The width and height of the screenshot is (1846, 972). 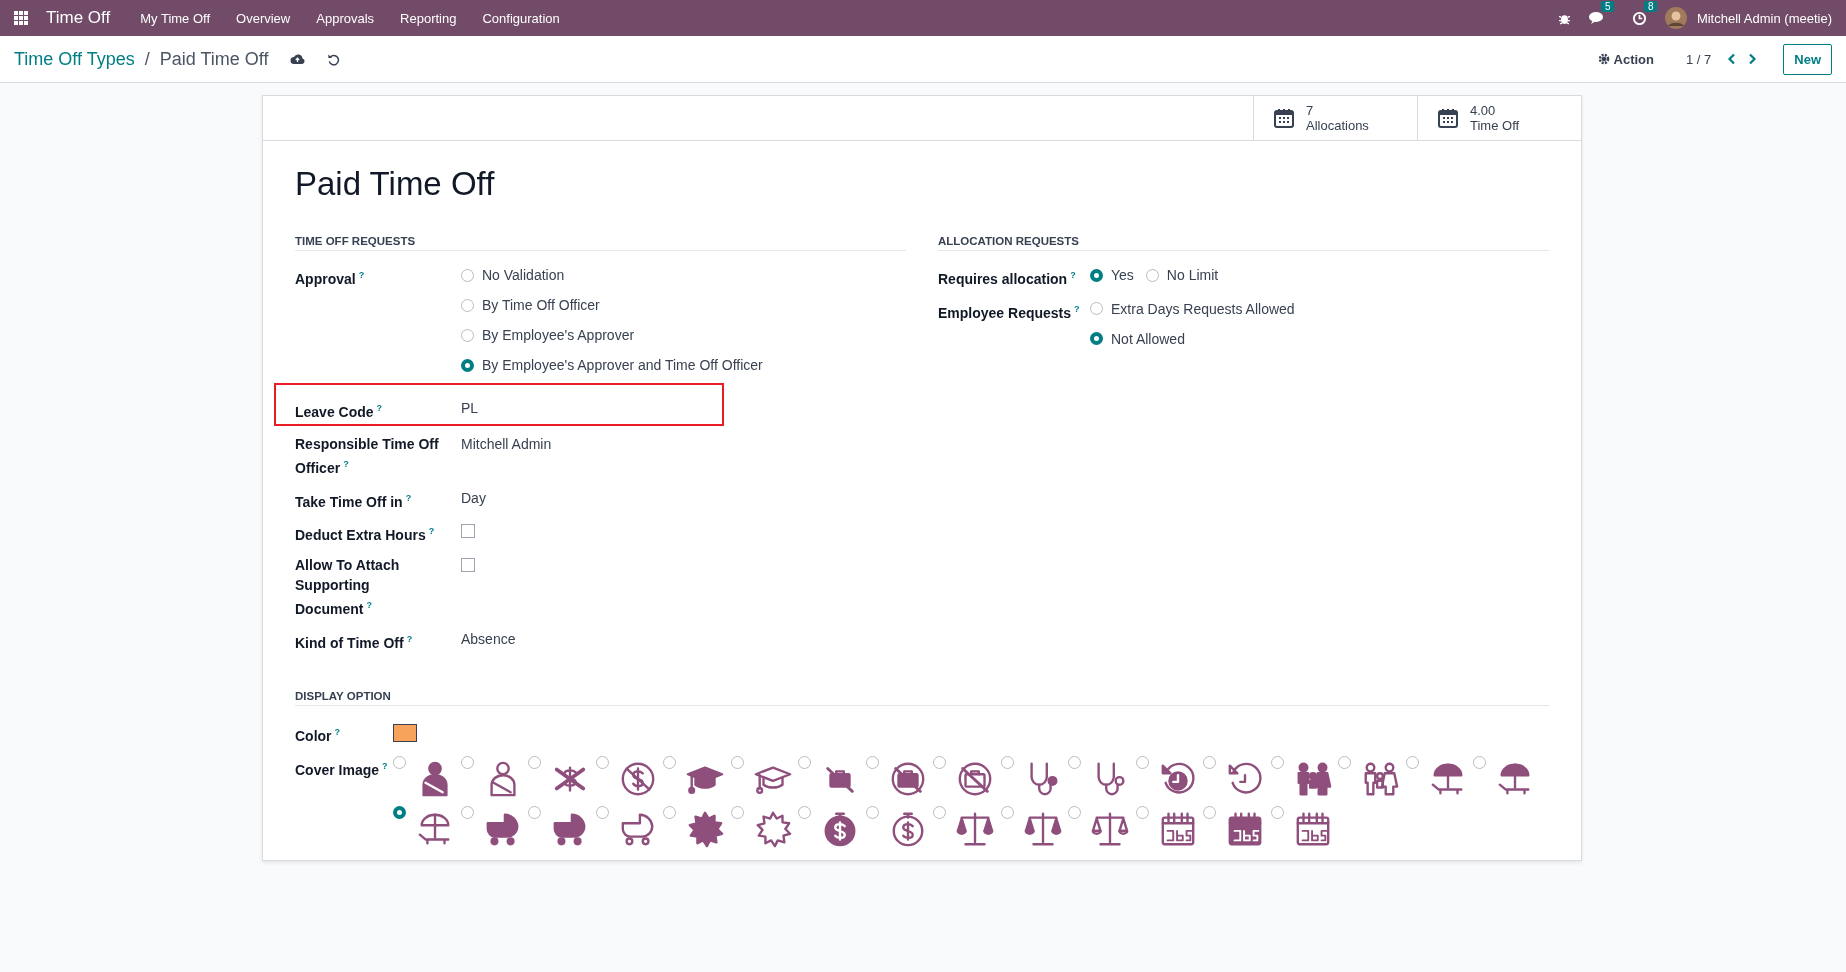 I want to click on field-label: Take Time Off in $^{?}$, so click(x=353, y=501).